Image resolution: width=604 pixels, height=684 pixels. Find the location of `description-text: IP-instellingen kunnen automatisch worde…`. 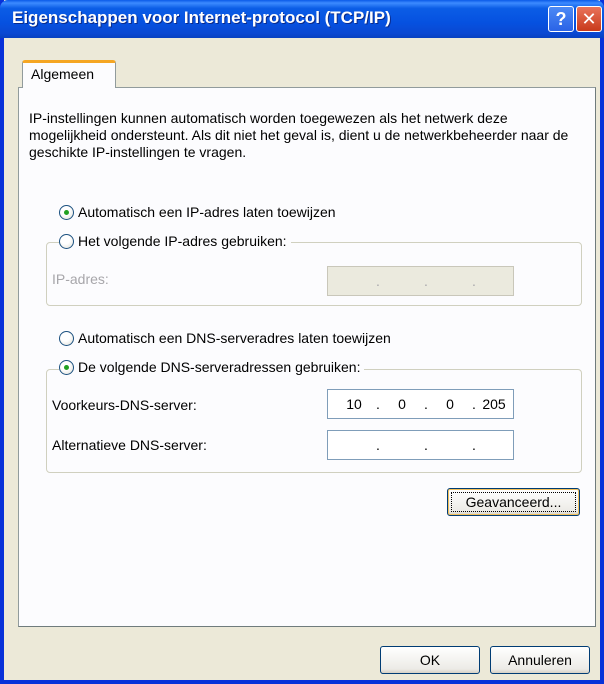

description-text: IP-instellingen kunnen automatisch worde… is located at coordinates (299, 135).